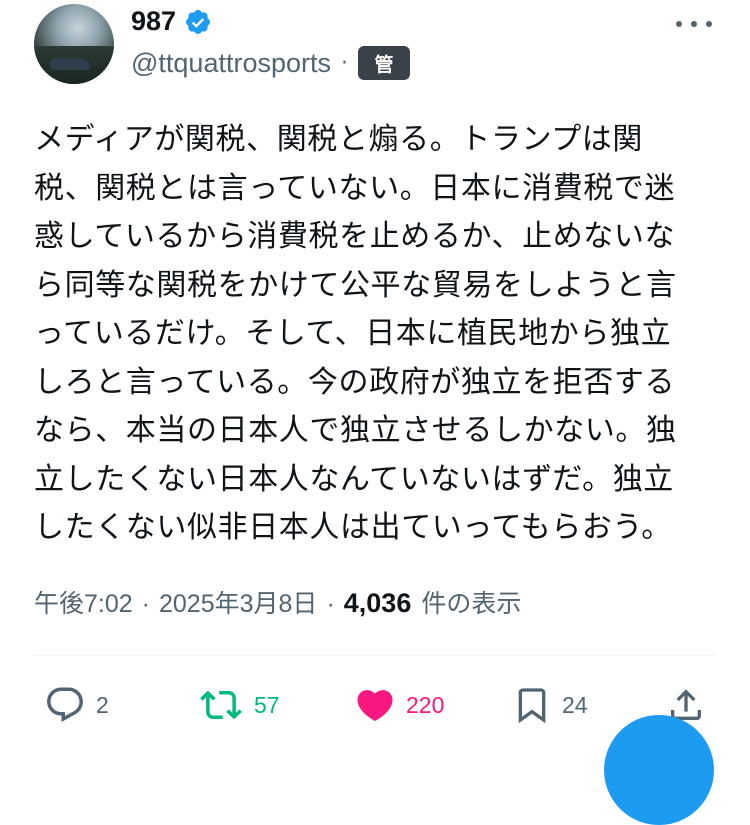 The height and width of the screenshot is (825, 750). What do you see at coordinates (353, 333) in the screenshot?
I see `tweet-line: っているだけ。そして、日本に植民地から独立` at bounding box center [353, 333].